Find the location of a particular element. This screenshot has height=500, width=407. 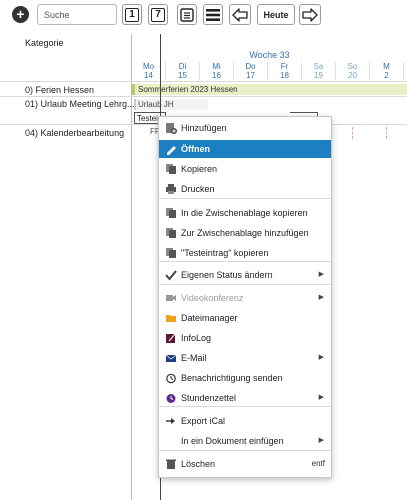

menu-item-kopieren: Kopieren is located at coordinates (245, 169).